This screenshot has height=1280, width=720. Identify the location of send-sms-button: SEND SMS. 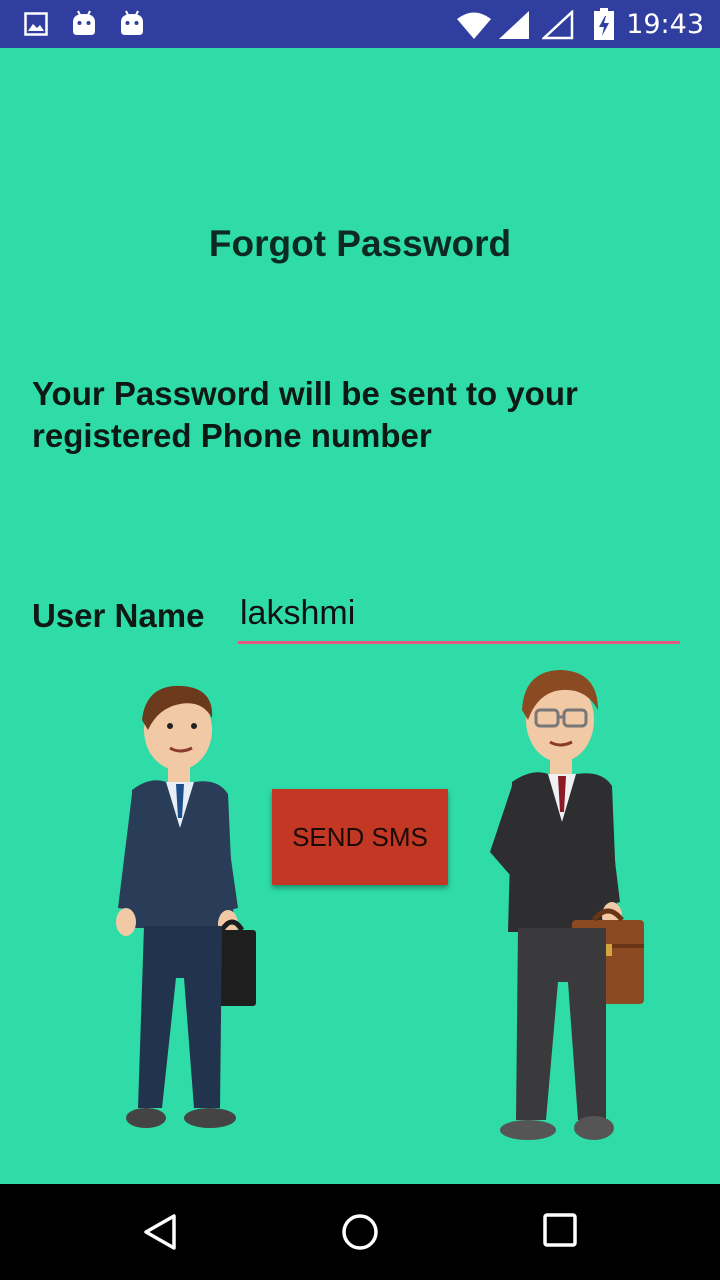
(360, 837).